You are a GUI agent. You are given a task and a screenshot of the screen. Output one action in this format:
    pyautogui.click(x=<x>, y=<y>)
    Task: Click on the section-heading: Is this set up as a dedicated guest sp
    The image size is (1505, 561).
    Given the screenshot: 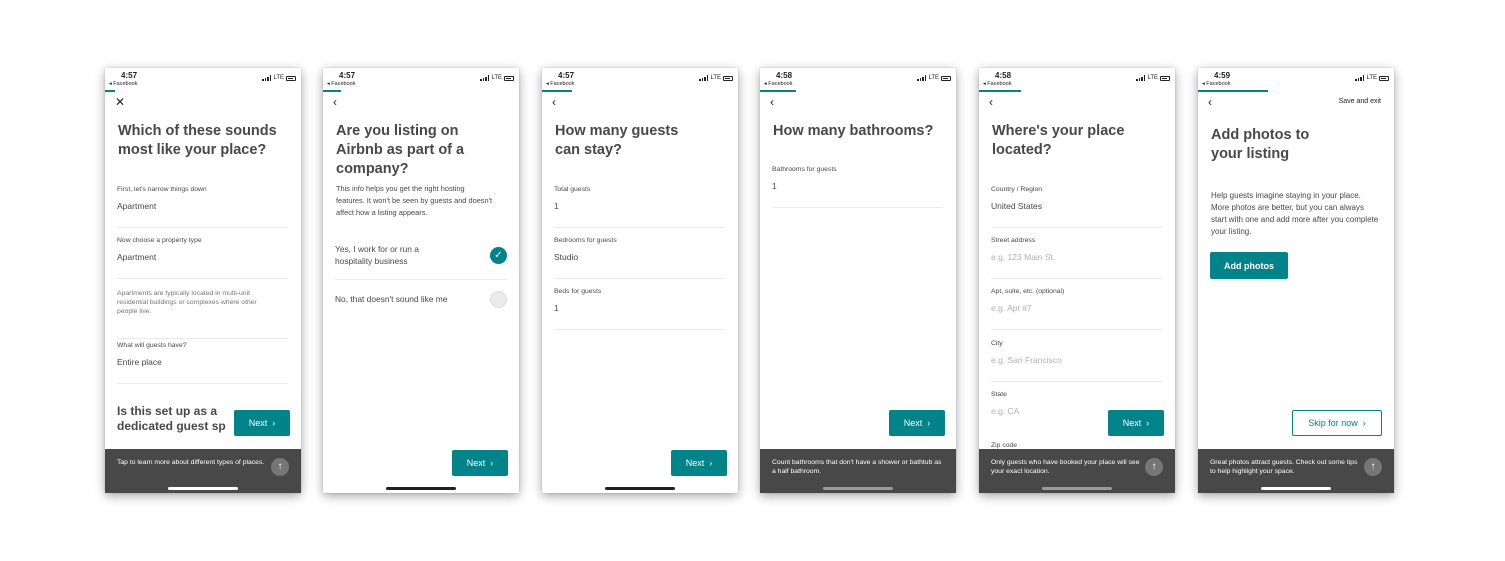 What is the action you would take?
    pyautogui.click(x=171, y=418)
    